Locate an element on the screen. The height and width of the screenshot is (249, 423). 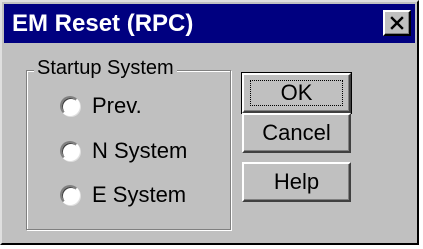
startup-system-legend: Startup System is located at coordinates (105, 68).